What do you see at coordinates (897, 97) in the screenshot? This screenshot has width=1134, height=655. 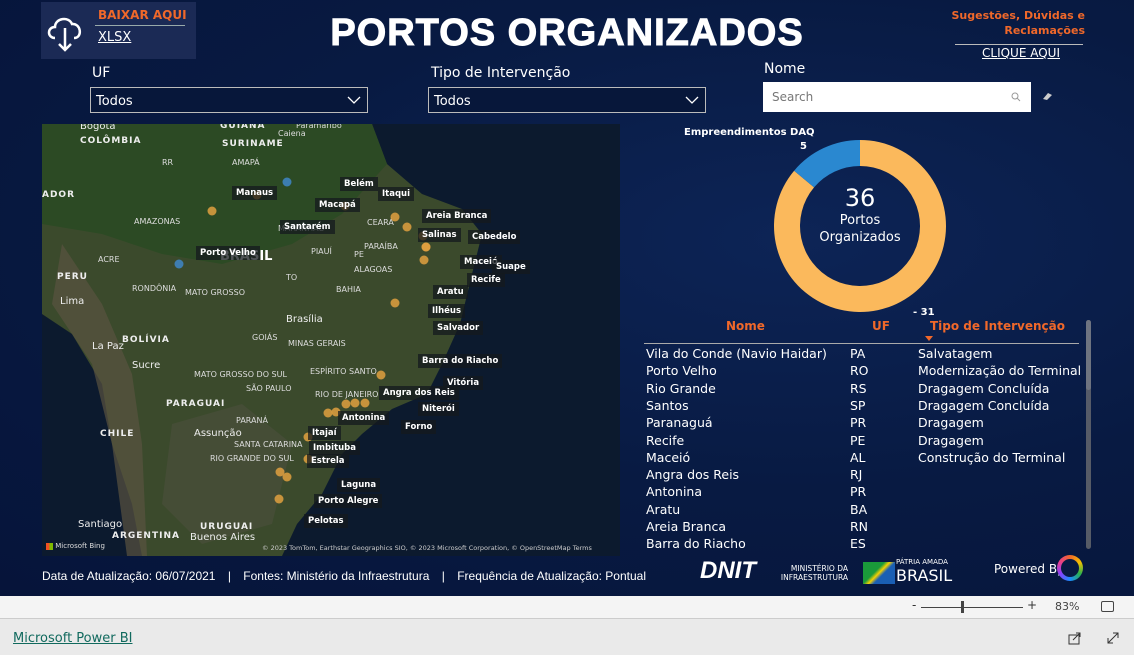 I see `search-input: Search` at bounding box center [897, 97].